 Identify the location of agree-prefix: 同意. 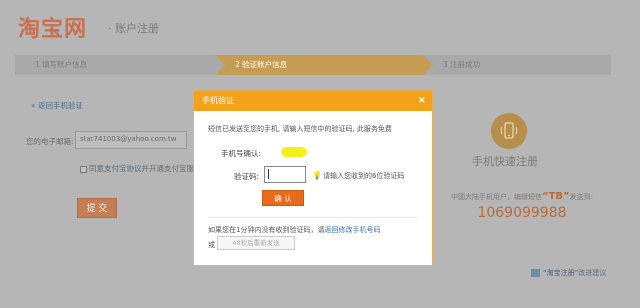
(96, 168).